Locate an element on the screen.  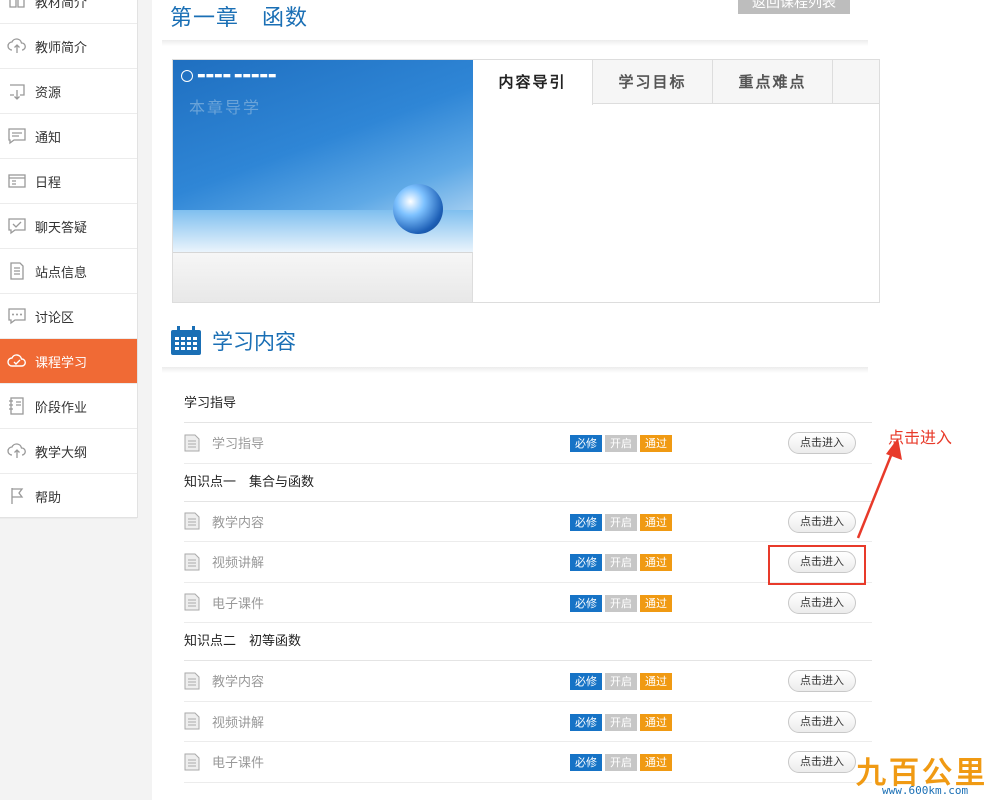
sidebar-item-teacher-intro: 教师简介 is located at coordinates (68, 46).